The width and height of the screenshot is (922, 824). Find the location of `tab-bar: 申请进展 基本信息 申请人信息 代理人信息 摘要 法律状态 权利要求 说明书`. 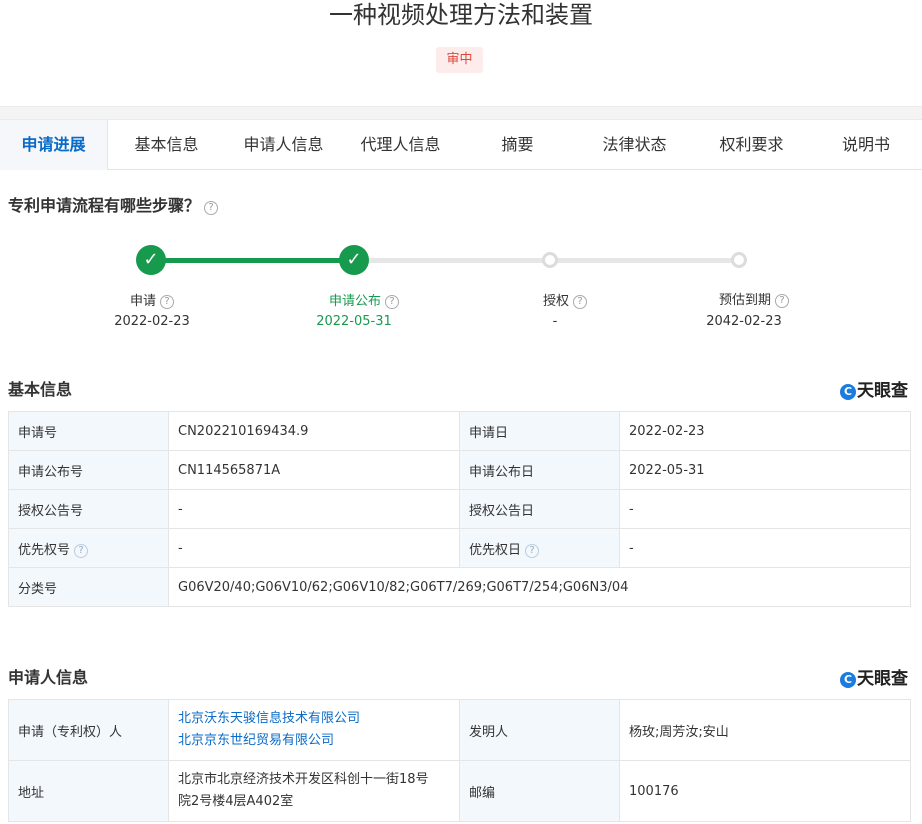

tab-bar: 申请进展 基本信息 申请人信息 代理人信息 摘要 法律状态 权利要求 说明书 is located at coordinates (461, 145).